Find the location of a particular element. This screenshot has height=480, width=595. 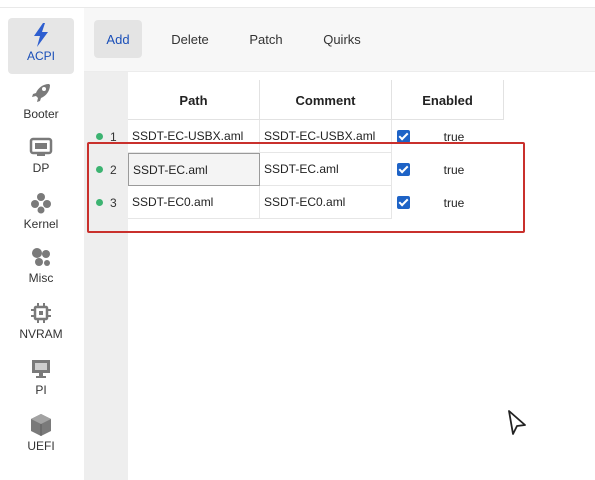

sidebar-item-misc: Misc is located at coordinates (41, 268).